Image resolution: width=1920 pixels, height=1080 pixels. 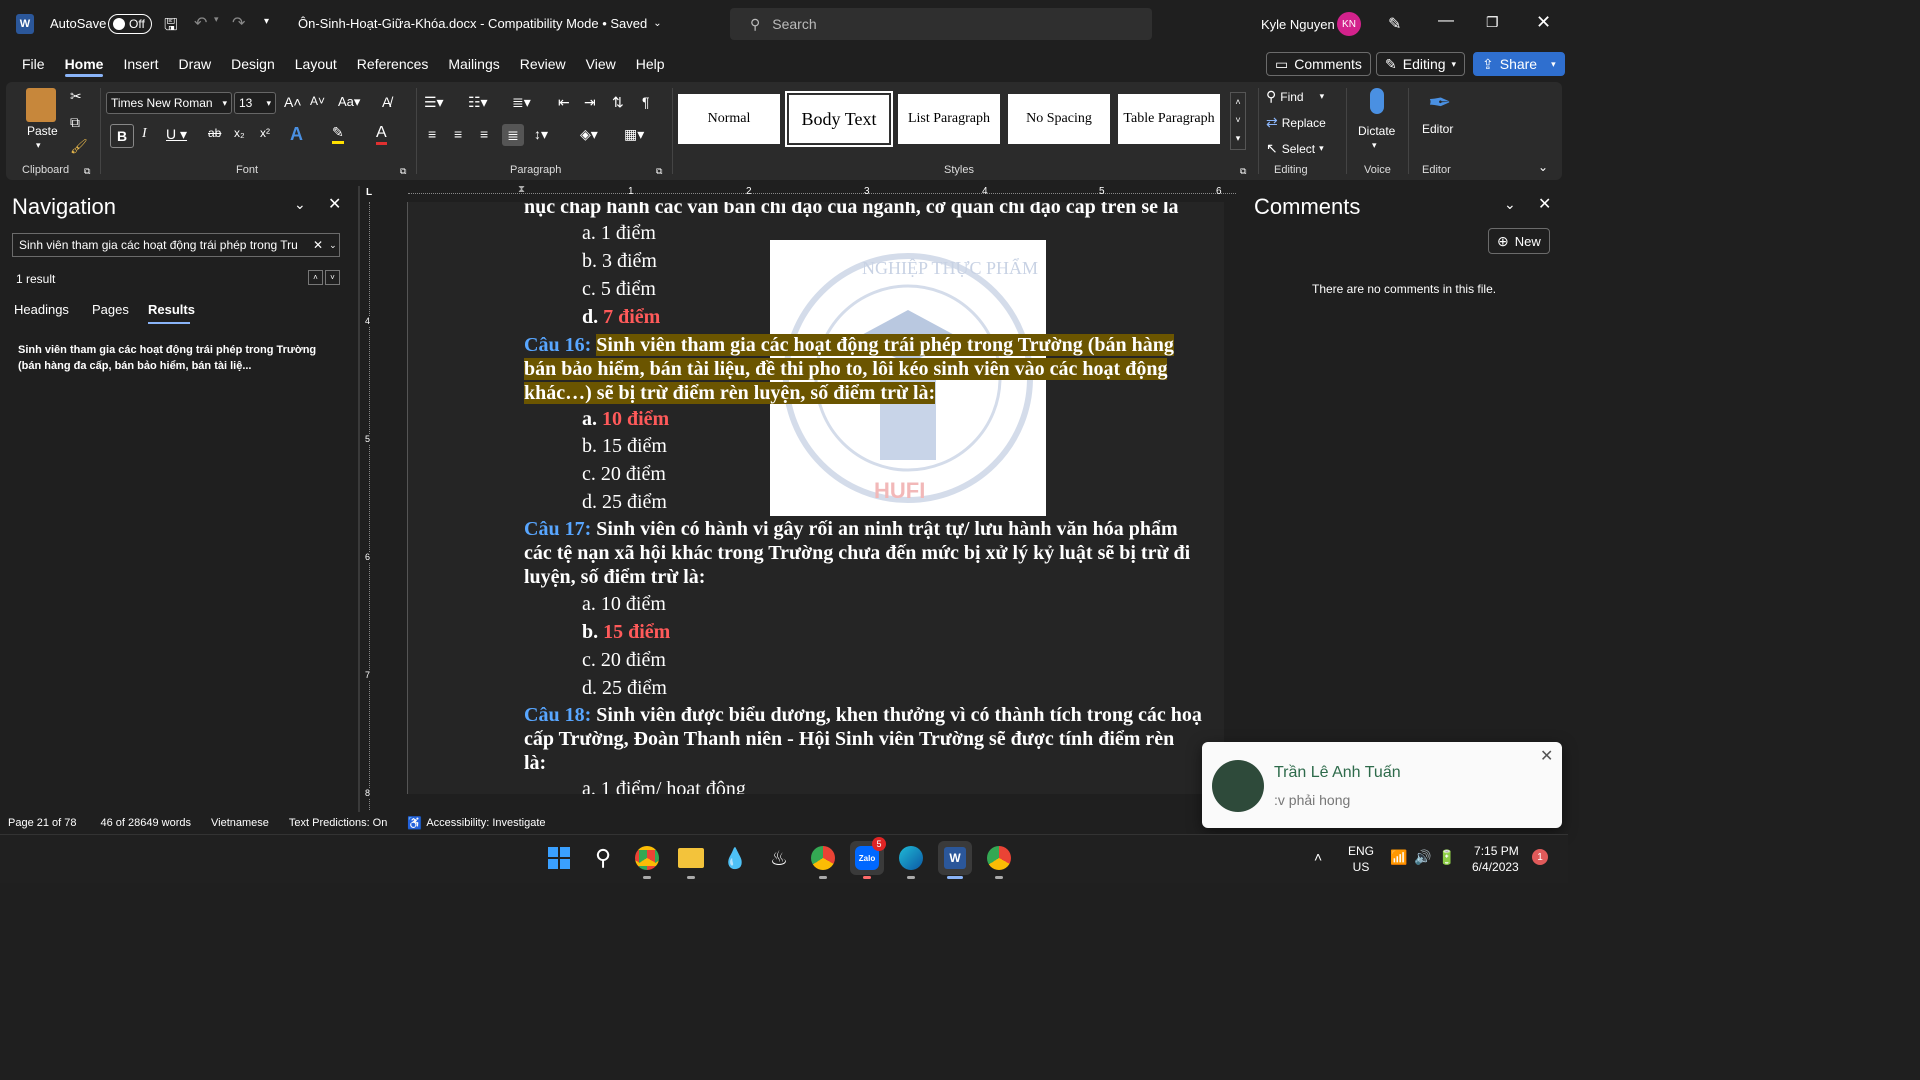 I want to click on minimize-icon: —, so click(x=1446, y=21).